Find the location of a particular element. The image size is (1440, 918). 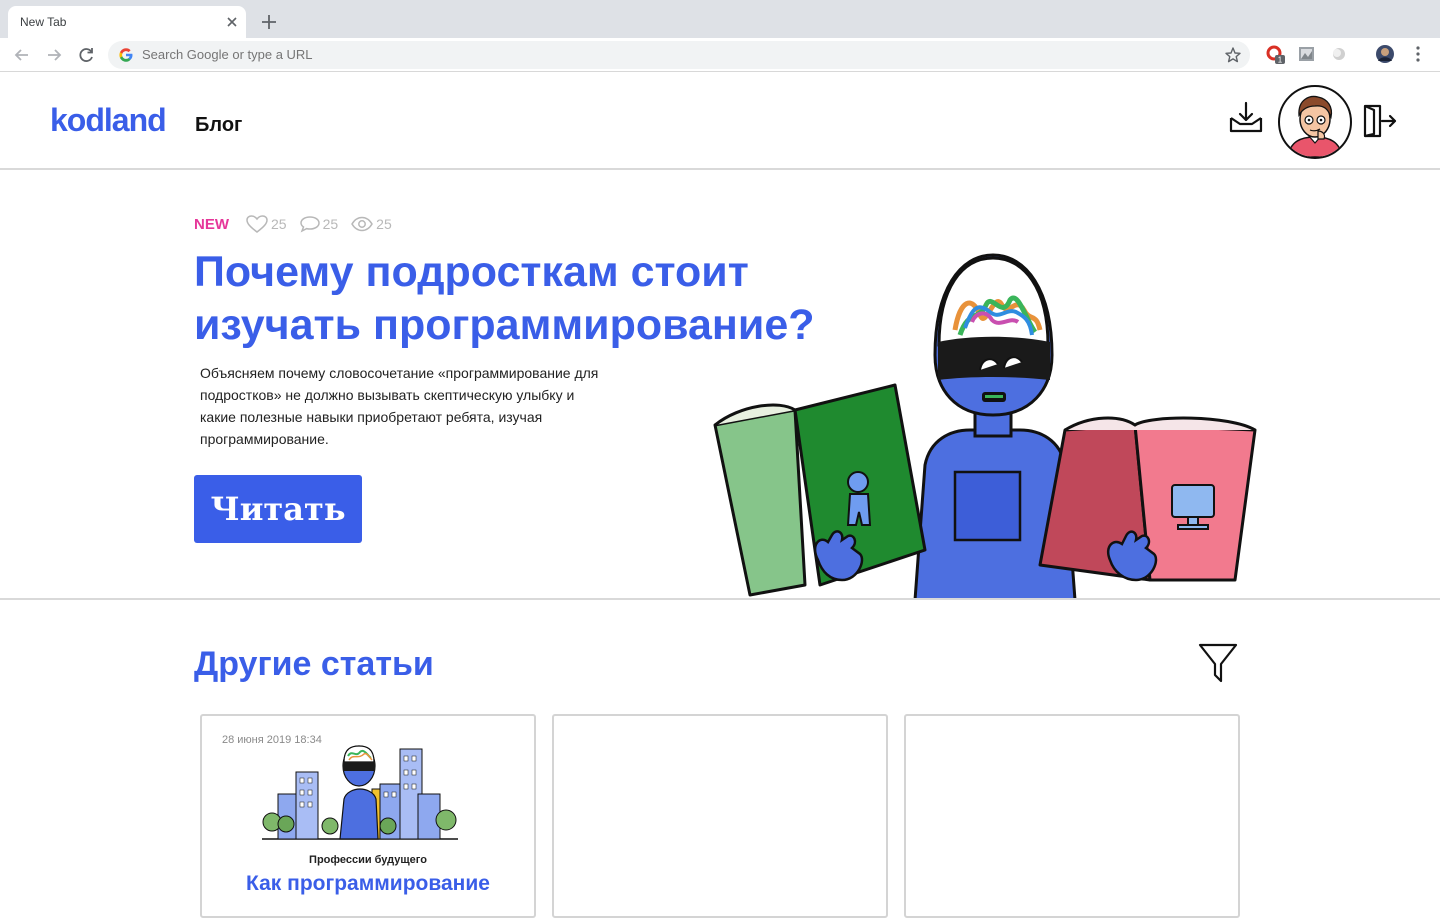

eye-icon is located at coordinates (362, 224).